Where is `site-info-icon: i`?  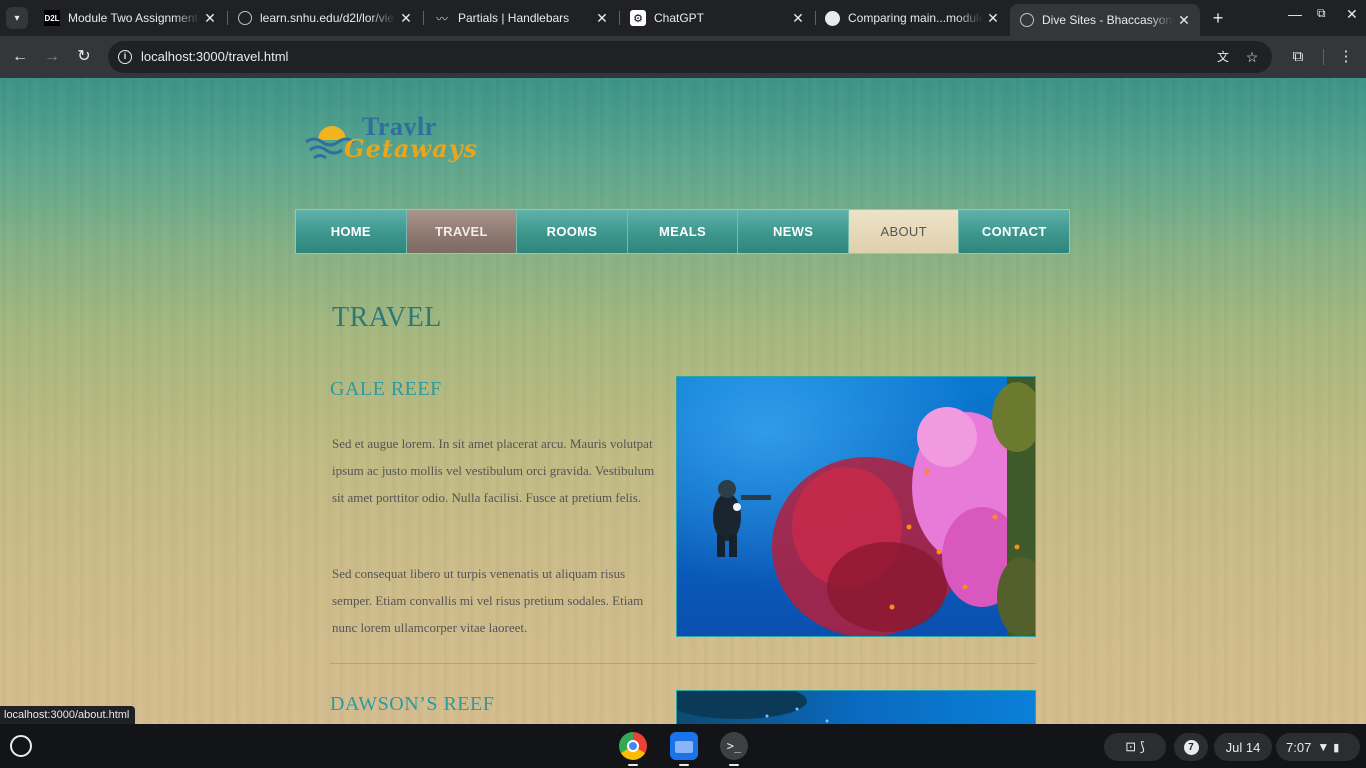 site-info-icon: i is located at coordinates (125, 57).